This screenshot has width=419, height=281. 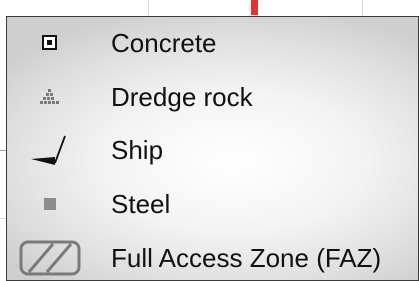 I want to click on dredge-rock-icon, so click(x=50, y=97).